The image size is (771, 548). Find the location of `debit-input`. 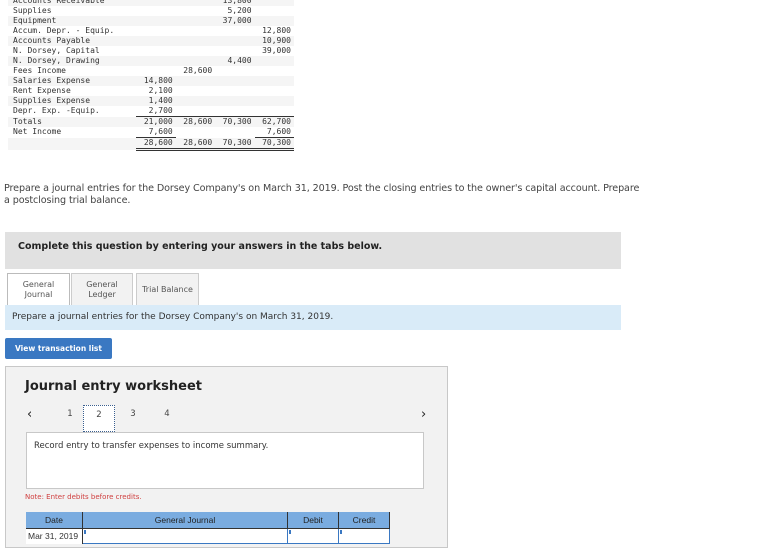

debit-input is located at coordinates (313, 536).